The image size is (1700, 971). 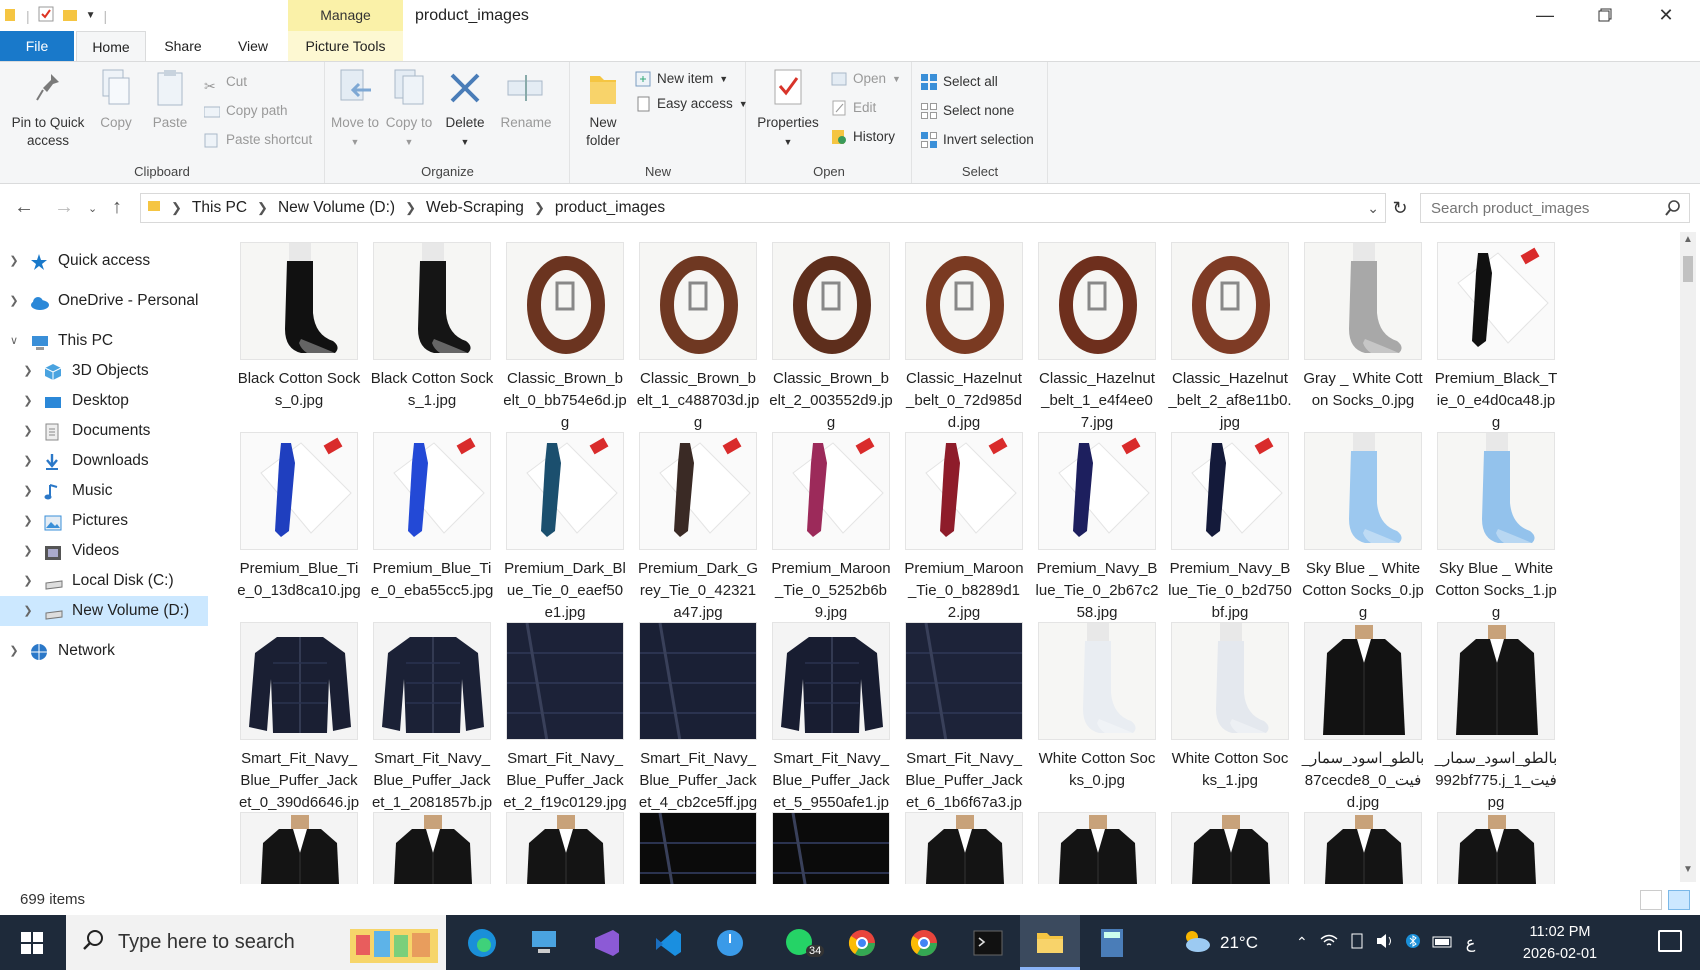 What do you see at coordinates (606, 942) in the screenshot?
I see `visual-studio-taskbar-icon` at bounding box center [606, 942].